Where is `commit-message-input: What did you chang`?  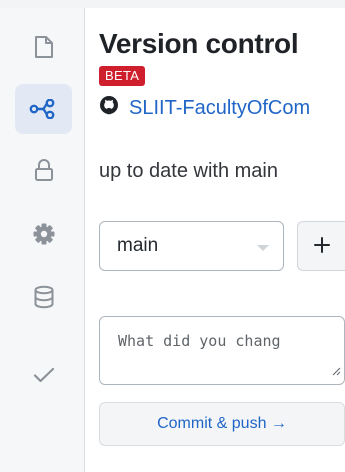
commit-message-input: What did you chang is located at coordinates (222, 350).